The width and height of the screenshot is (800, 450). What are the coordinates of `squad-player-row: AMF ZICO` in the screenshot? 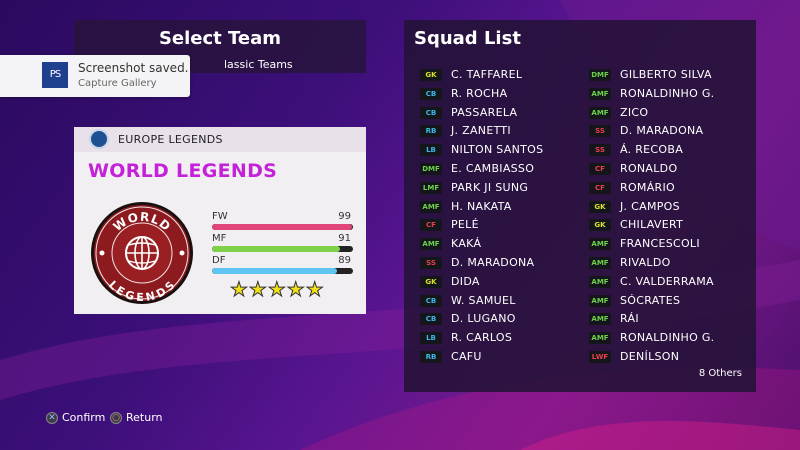 It's located at (671, 113).